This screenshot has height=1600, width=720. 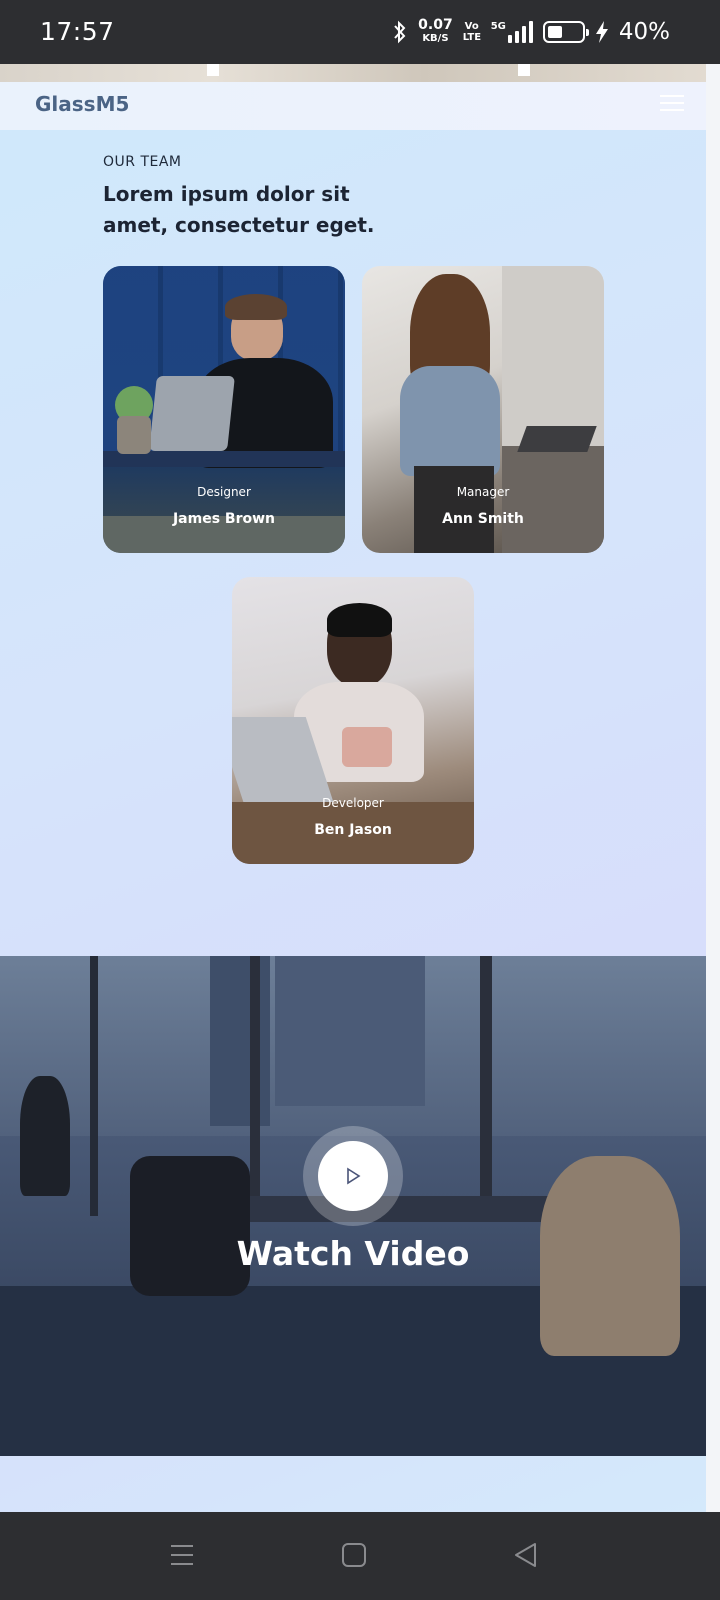 I want to click on site-navbar: GlassM5, so click(x=353, y=106).